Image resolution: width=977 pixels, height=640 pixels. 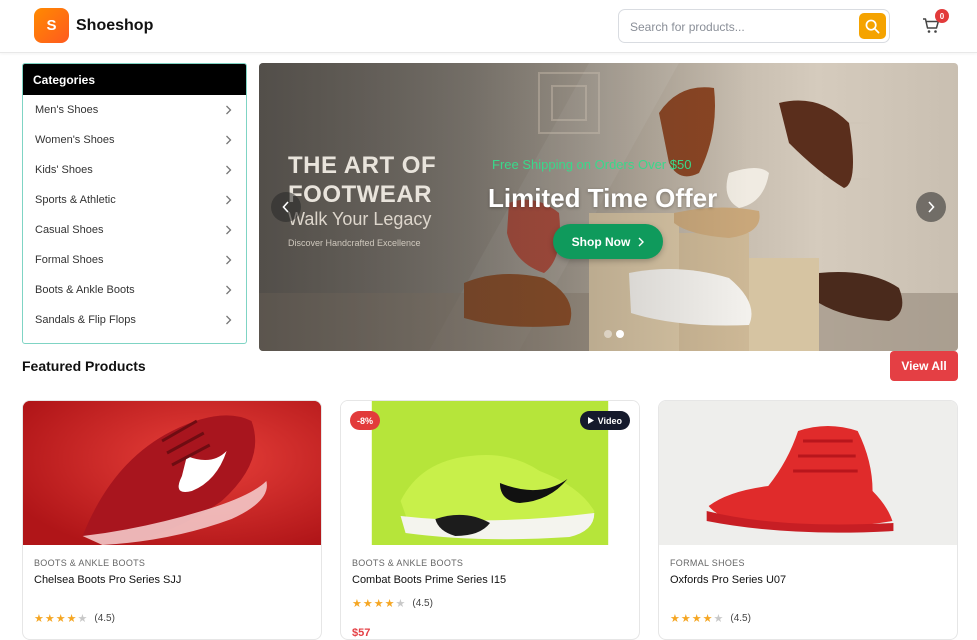 What do you see at coordinates (924, 366) in the screenshot?
I see `view-all-button: View All` at bounding box center [924, 366].